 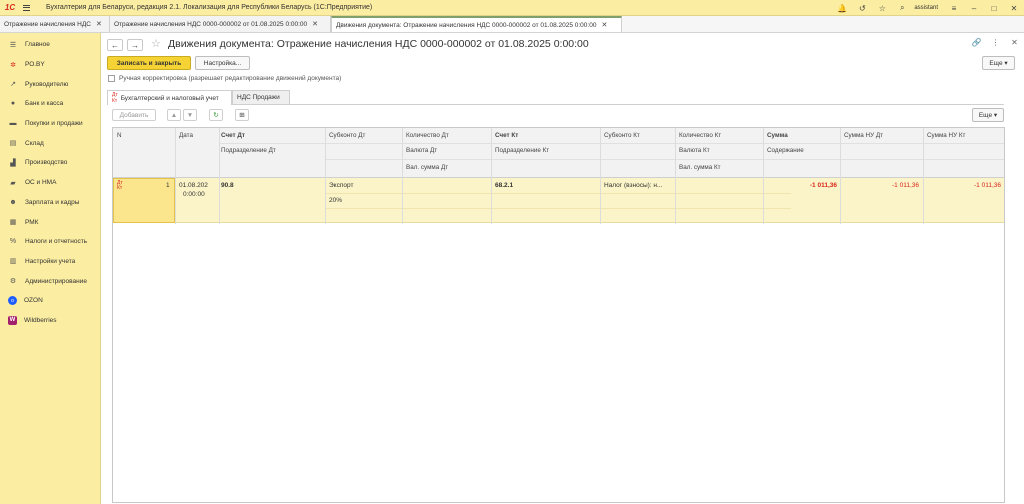 I want to click on back-button: ←, so click(x=115, y=45).